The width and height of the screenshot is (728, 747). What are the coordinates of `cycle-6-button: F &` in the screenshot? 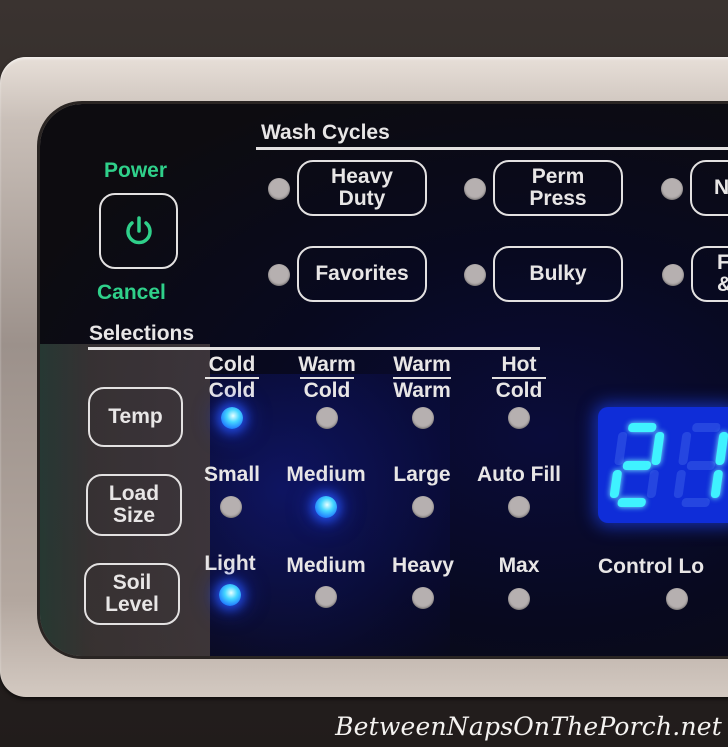 It's located at (709, 274).